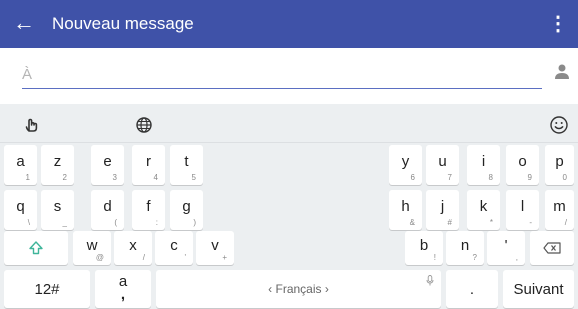 This screenshot has height=309, width=578. Describe the element at coordinates (27, 177) in the screenshot. I see `key-sub: 1` at that location.